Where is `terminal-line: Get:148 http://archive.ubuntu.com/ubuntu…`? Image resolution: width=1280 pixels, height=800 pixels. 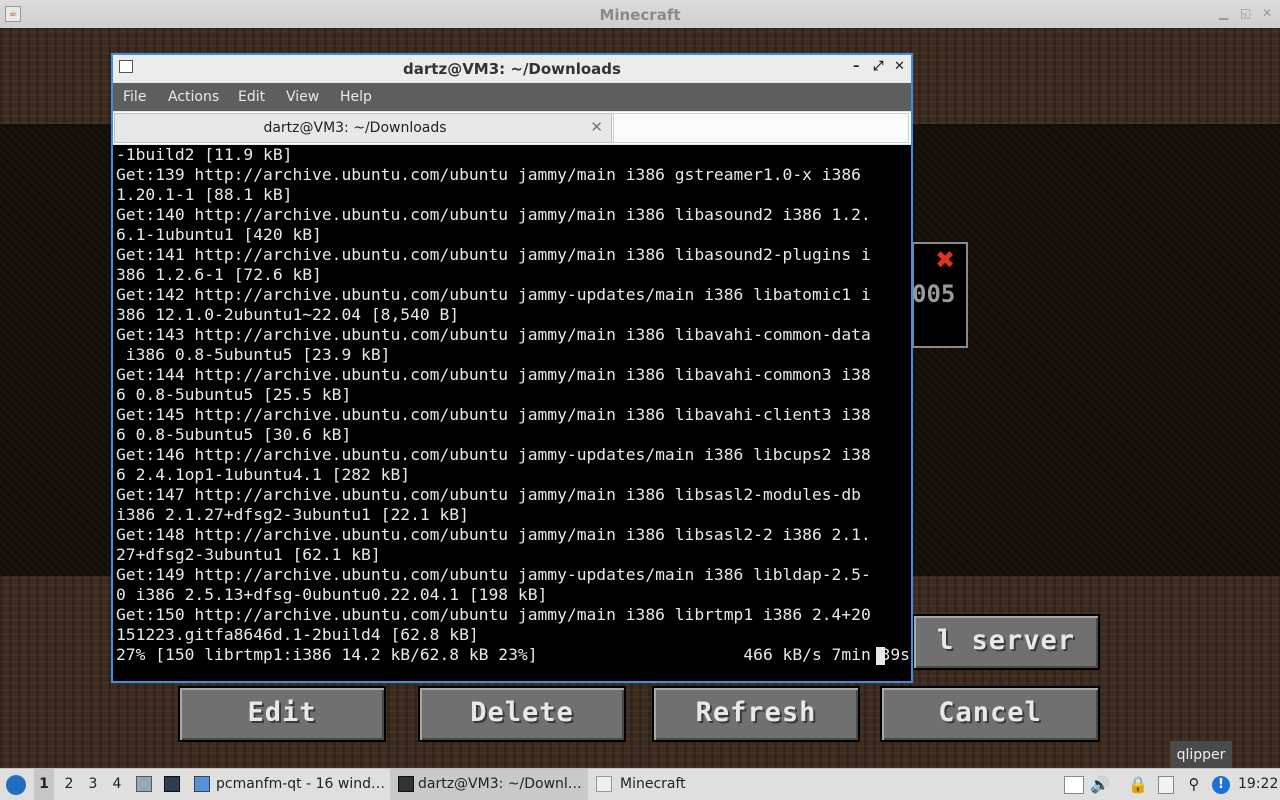 terminal-line: Get:148 http://archive.ubuntu.com/ubuntu… is located at coordinates (493, 534).